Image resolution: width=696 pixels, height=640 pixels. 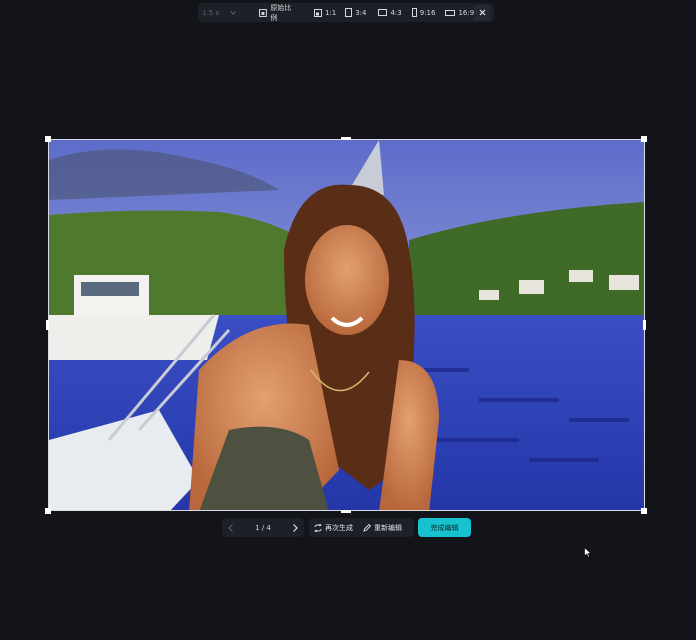 I want to click on finish-edit-button: 完成编辑, so click(x=444, y=527).